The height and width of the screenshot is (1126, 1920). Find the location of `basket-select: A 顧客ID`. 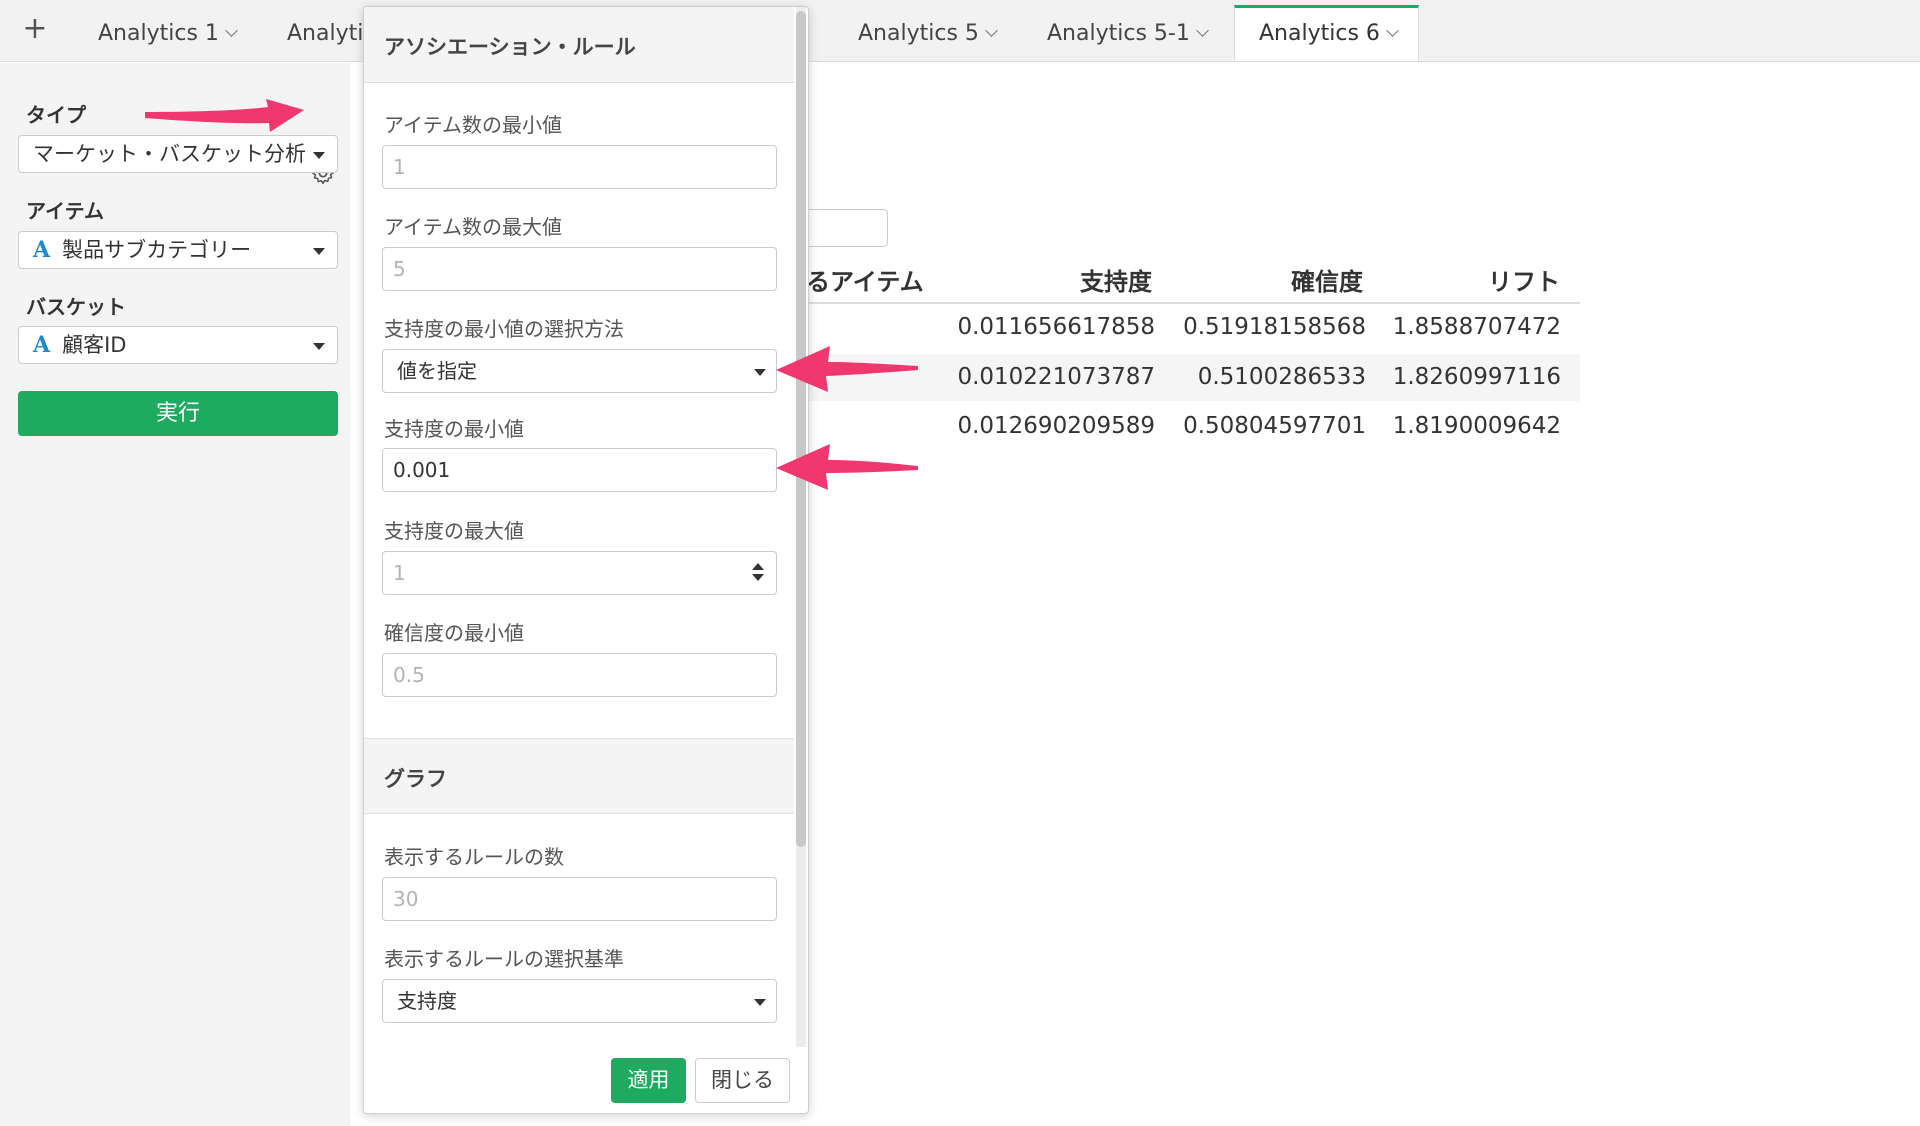

basket-select: A 顧客ID is located at coordinates (178, 345).